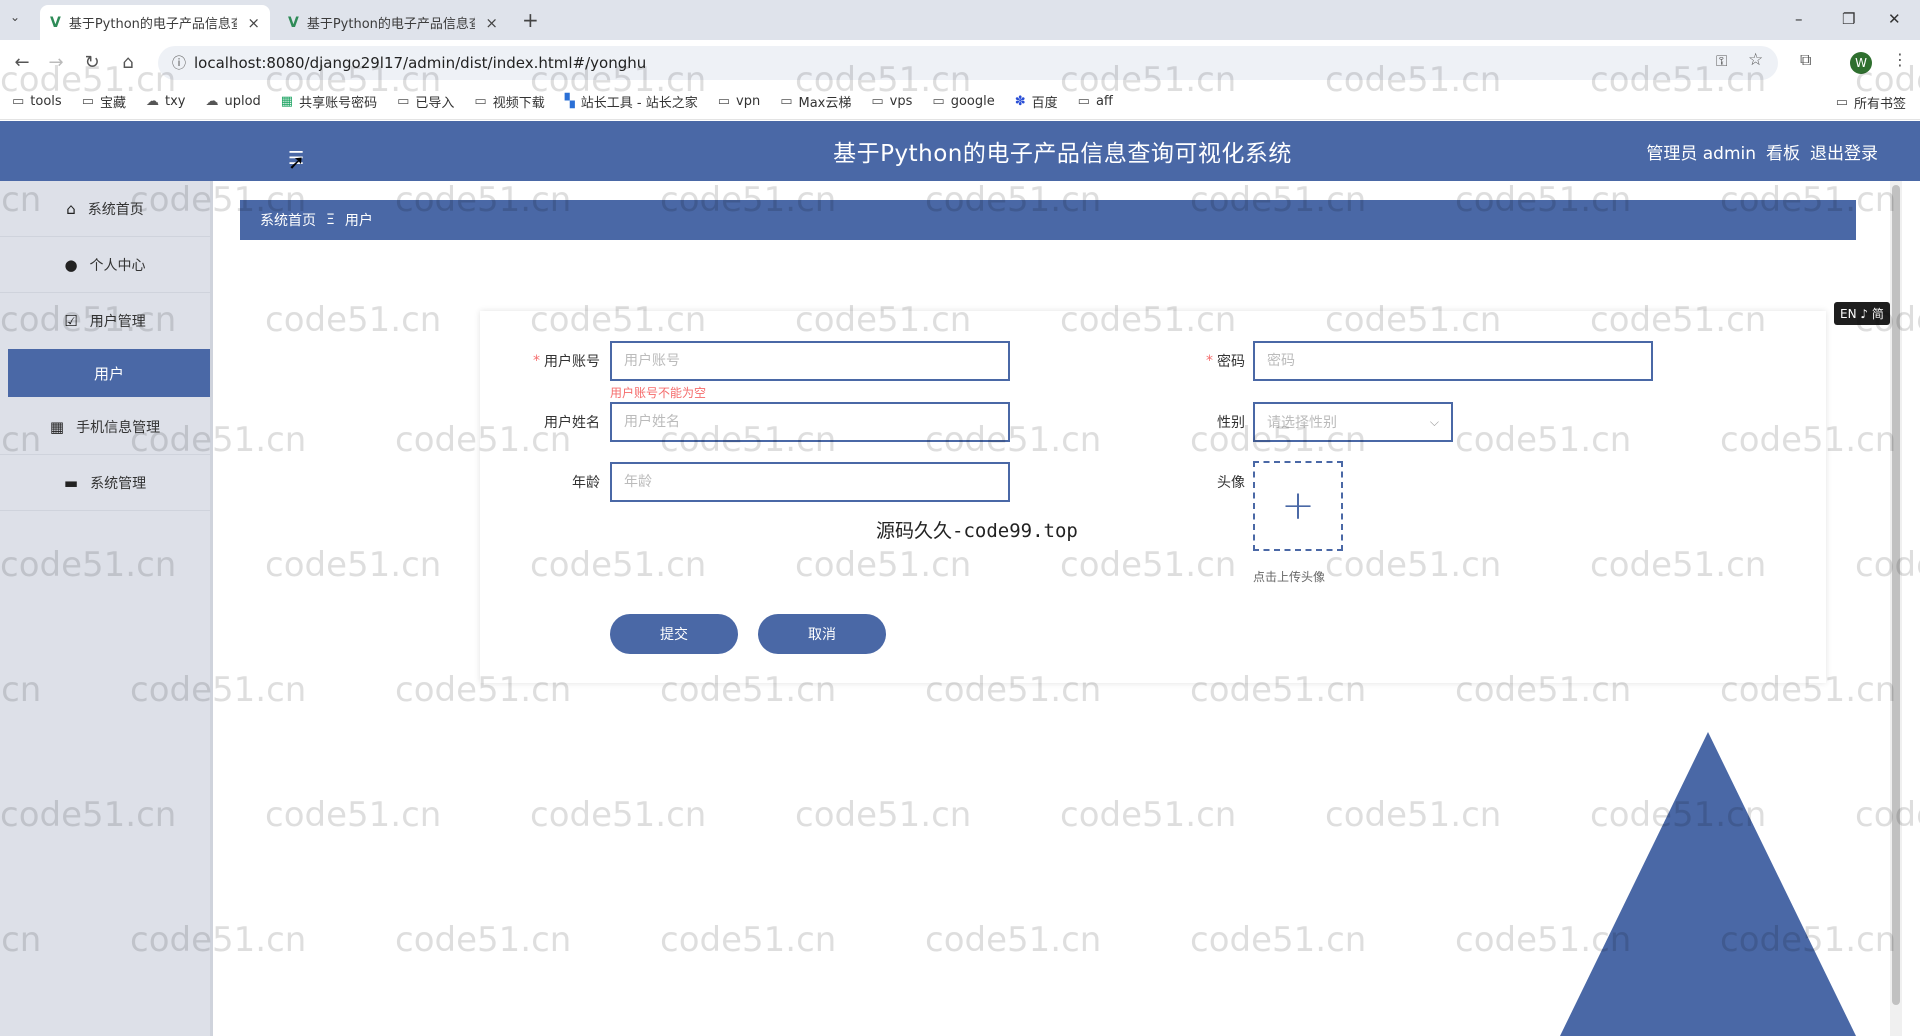 The width and height of the screenshot is (1920, 1036). Describe the element at coordinates (165, 101) in the screenshot. I see `bookmark-item: ☁ txy` at that location.